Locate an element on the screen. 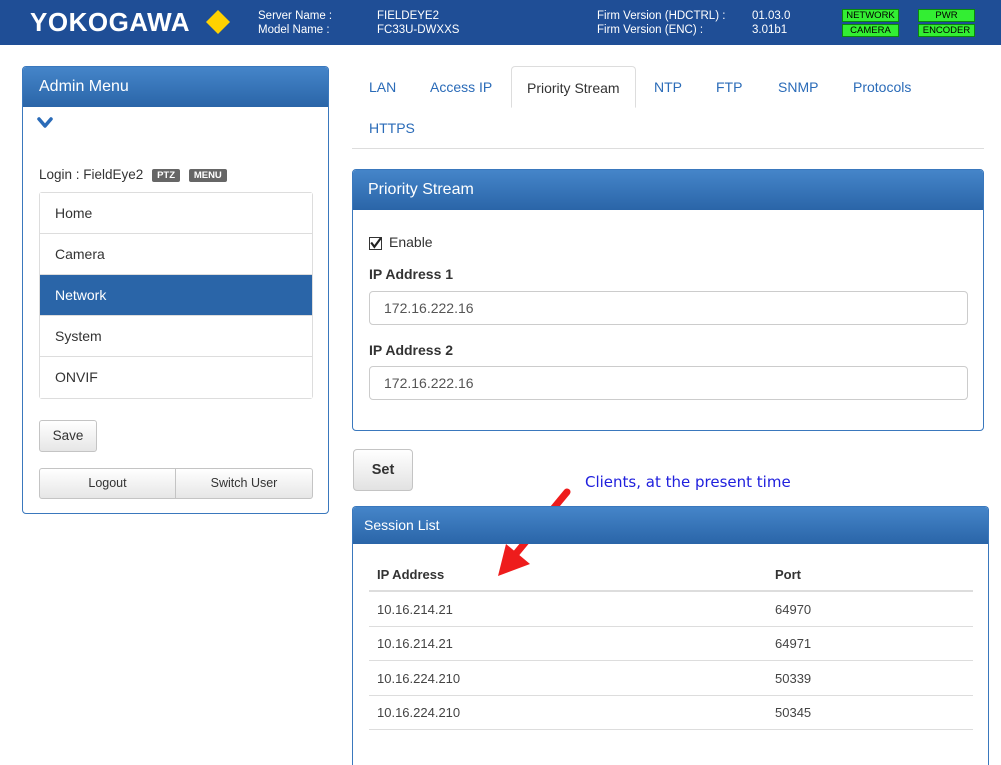  session-port: 64970 is located at coordinates (793, 609).